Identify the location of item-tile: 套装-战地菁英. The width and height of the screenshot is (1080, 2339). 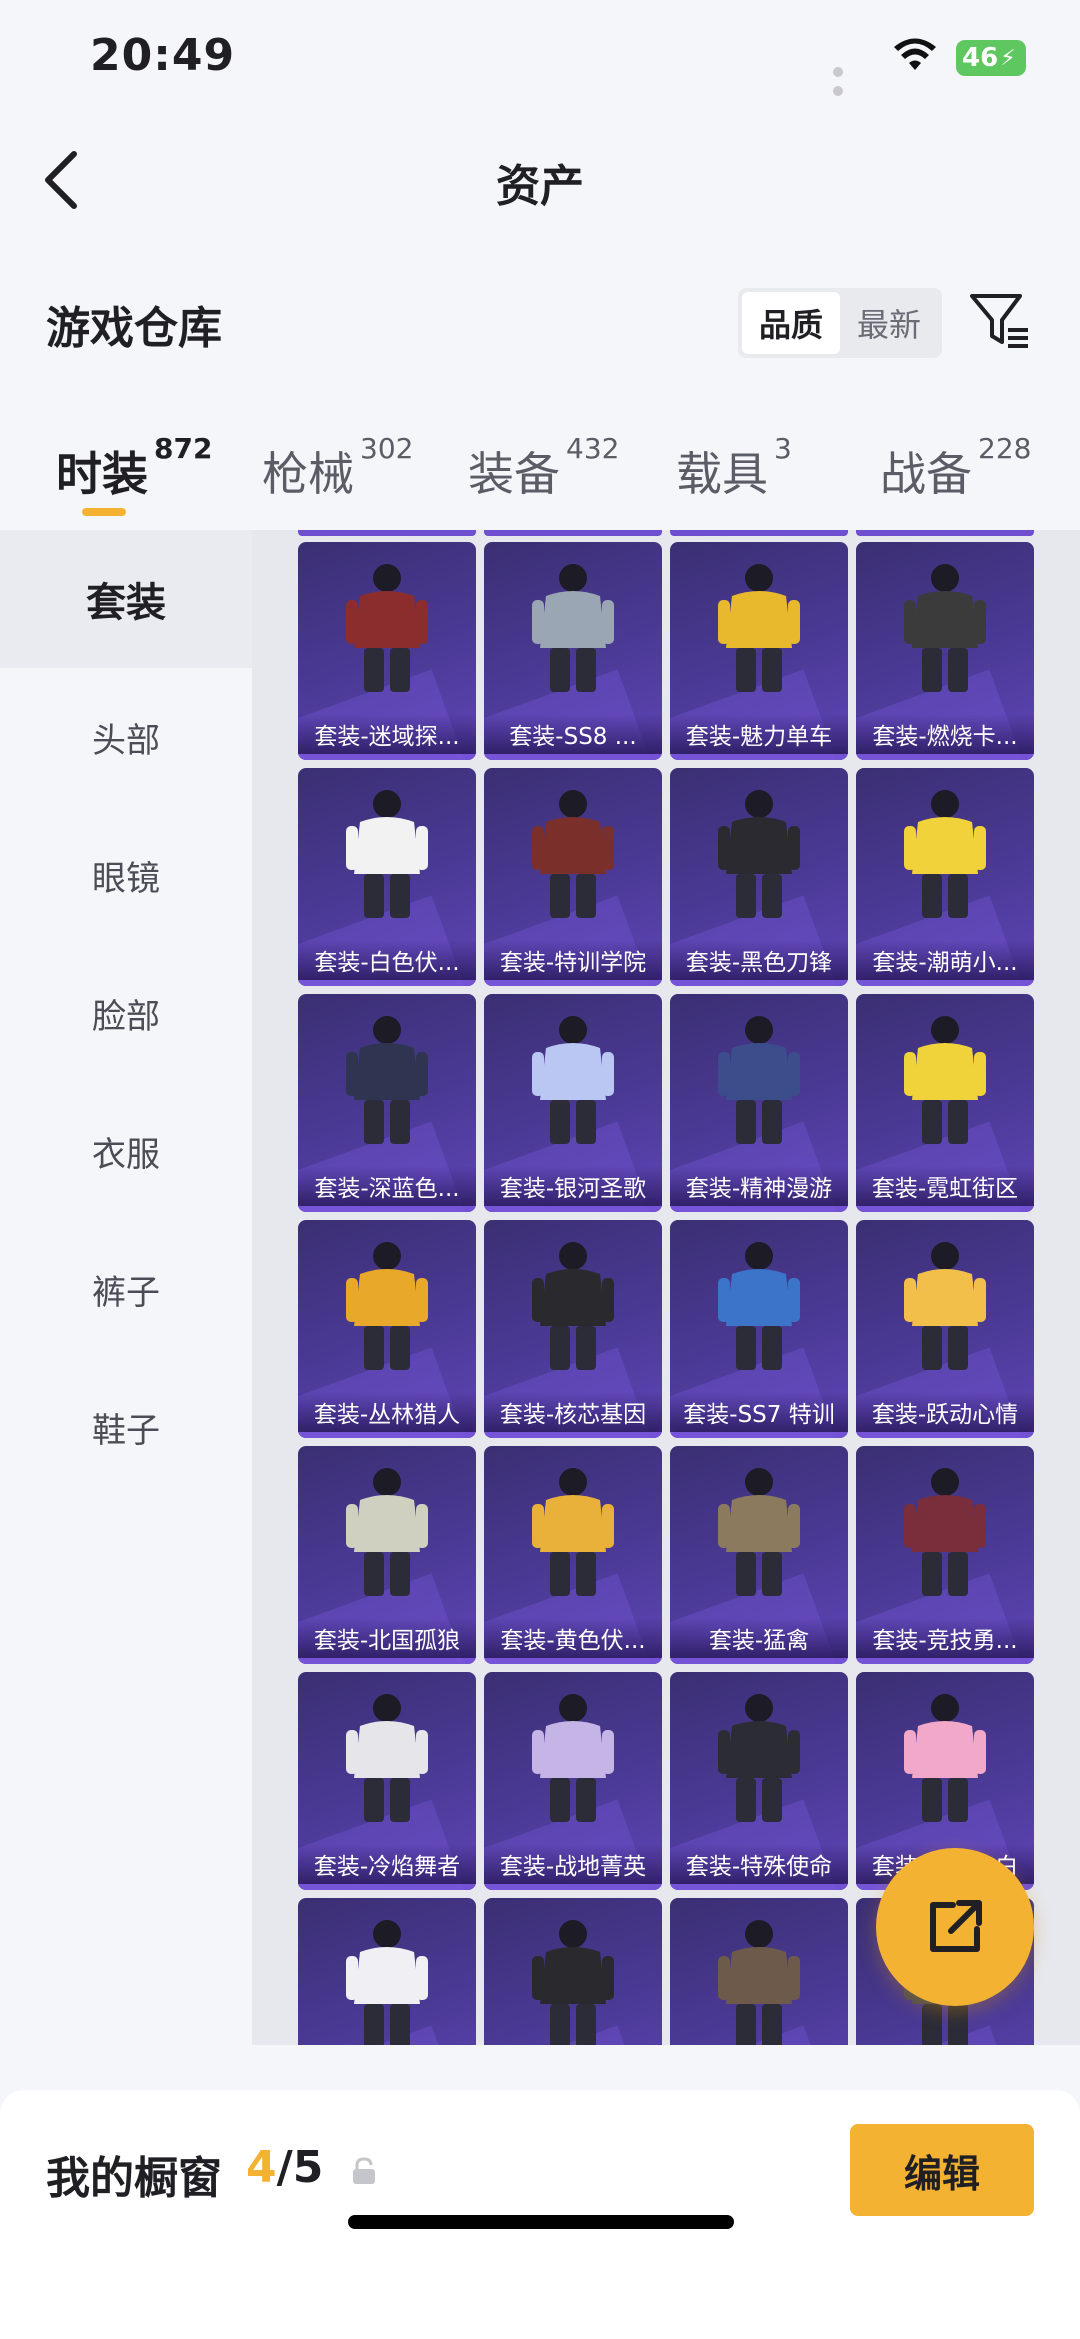
(573, 1781).